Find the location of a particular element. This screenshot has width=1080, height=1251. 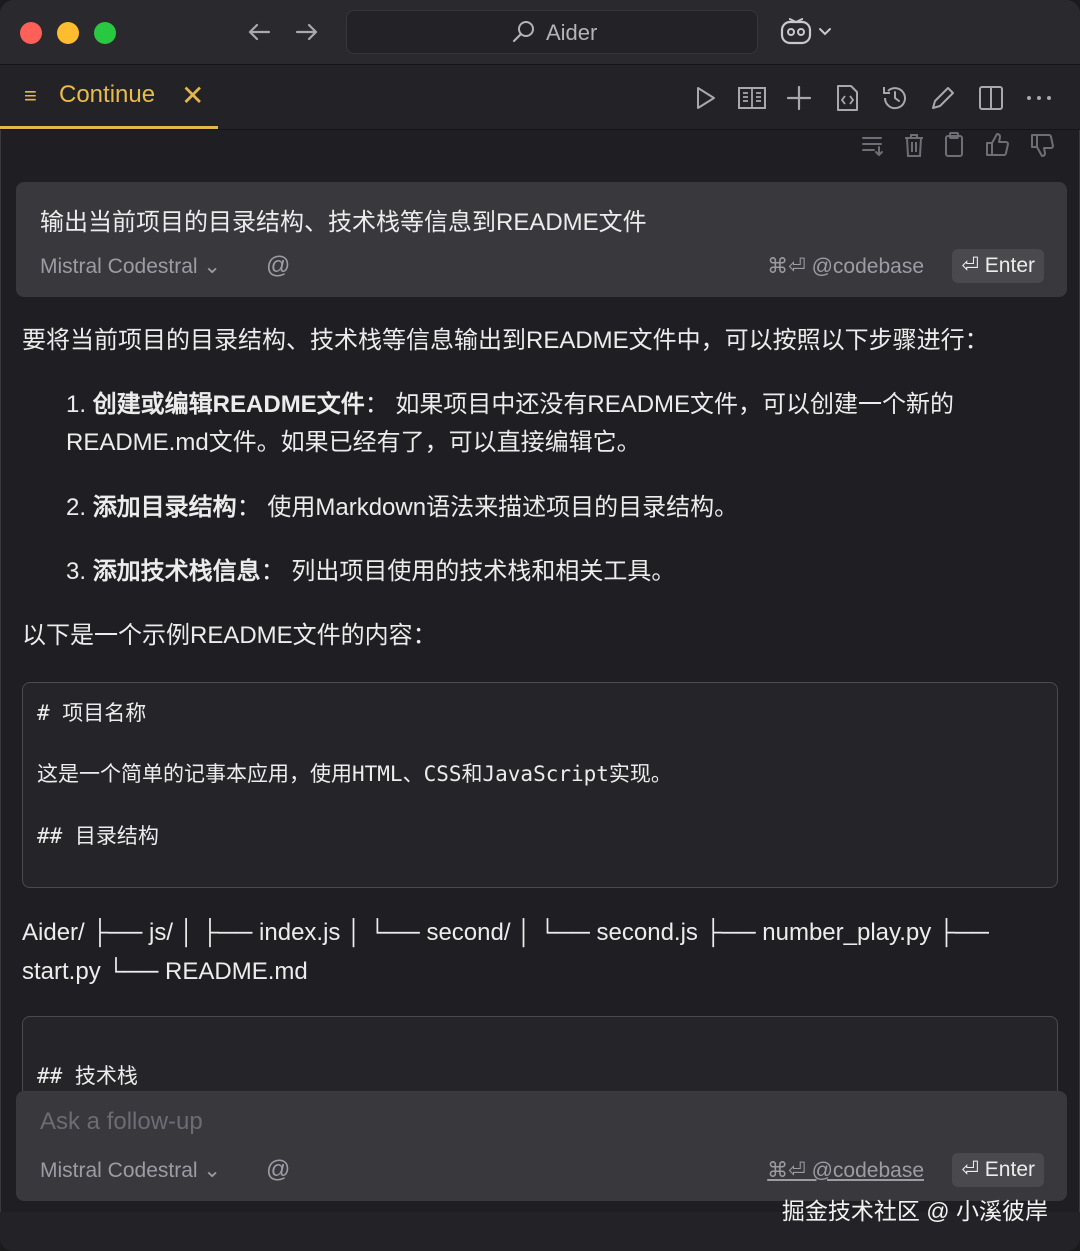

code-line: # 项目名称 is located at coordinates (92, 713).